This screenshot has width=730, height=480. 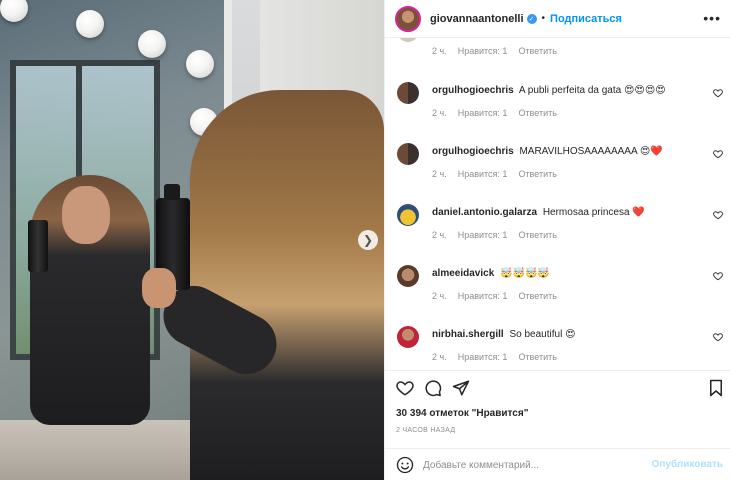 I want to click on comment-text: A publi perfeita da gata, so click(x=570, y=90).